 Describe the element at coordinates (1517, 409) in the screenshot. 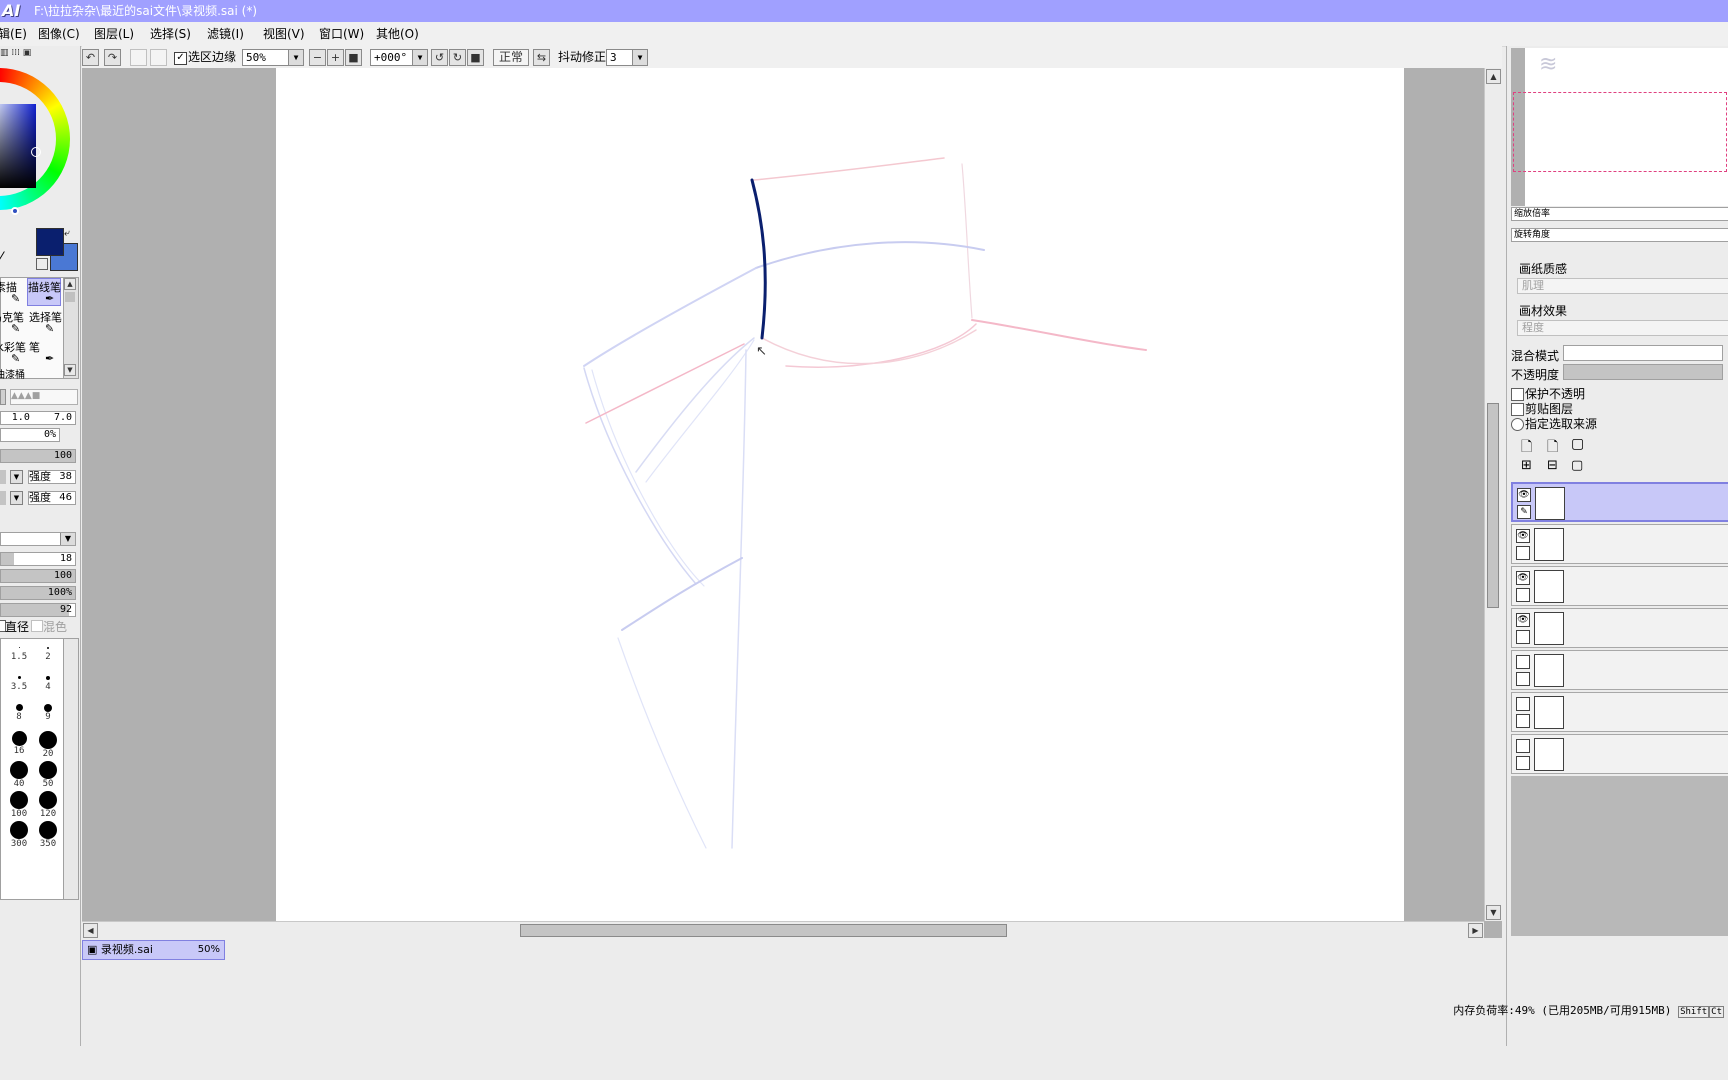

I see `clip-layer-checkbox` at that location.